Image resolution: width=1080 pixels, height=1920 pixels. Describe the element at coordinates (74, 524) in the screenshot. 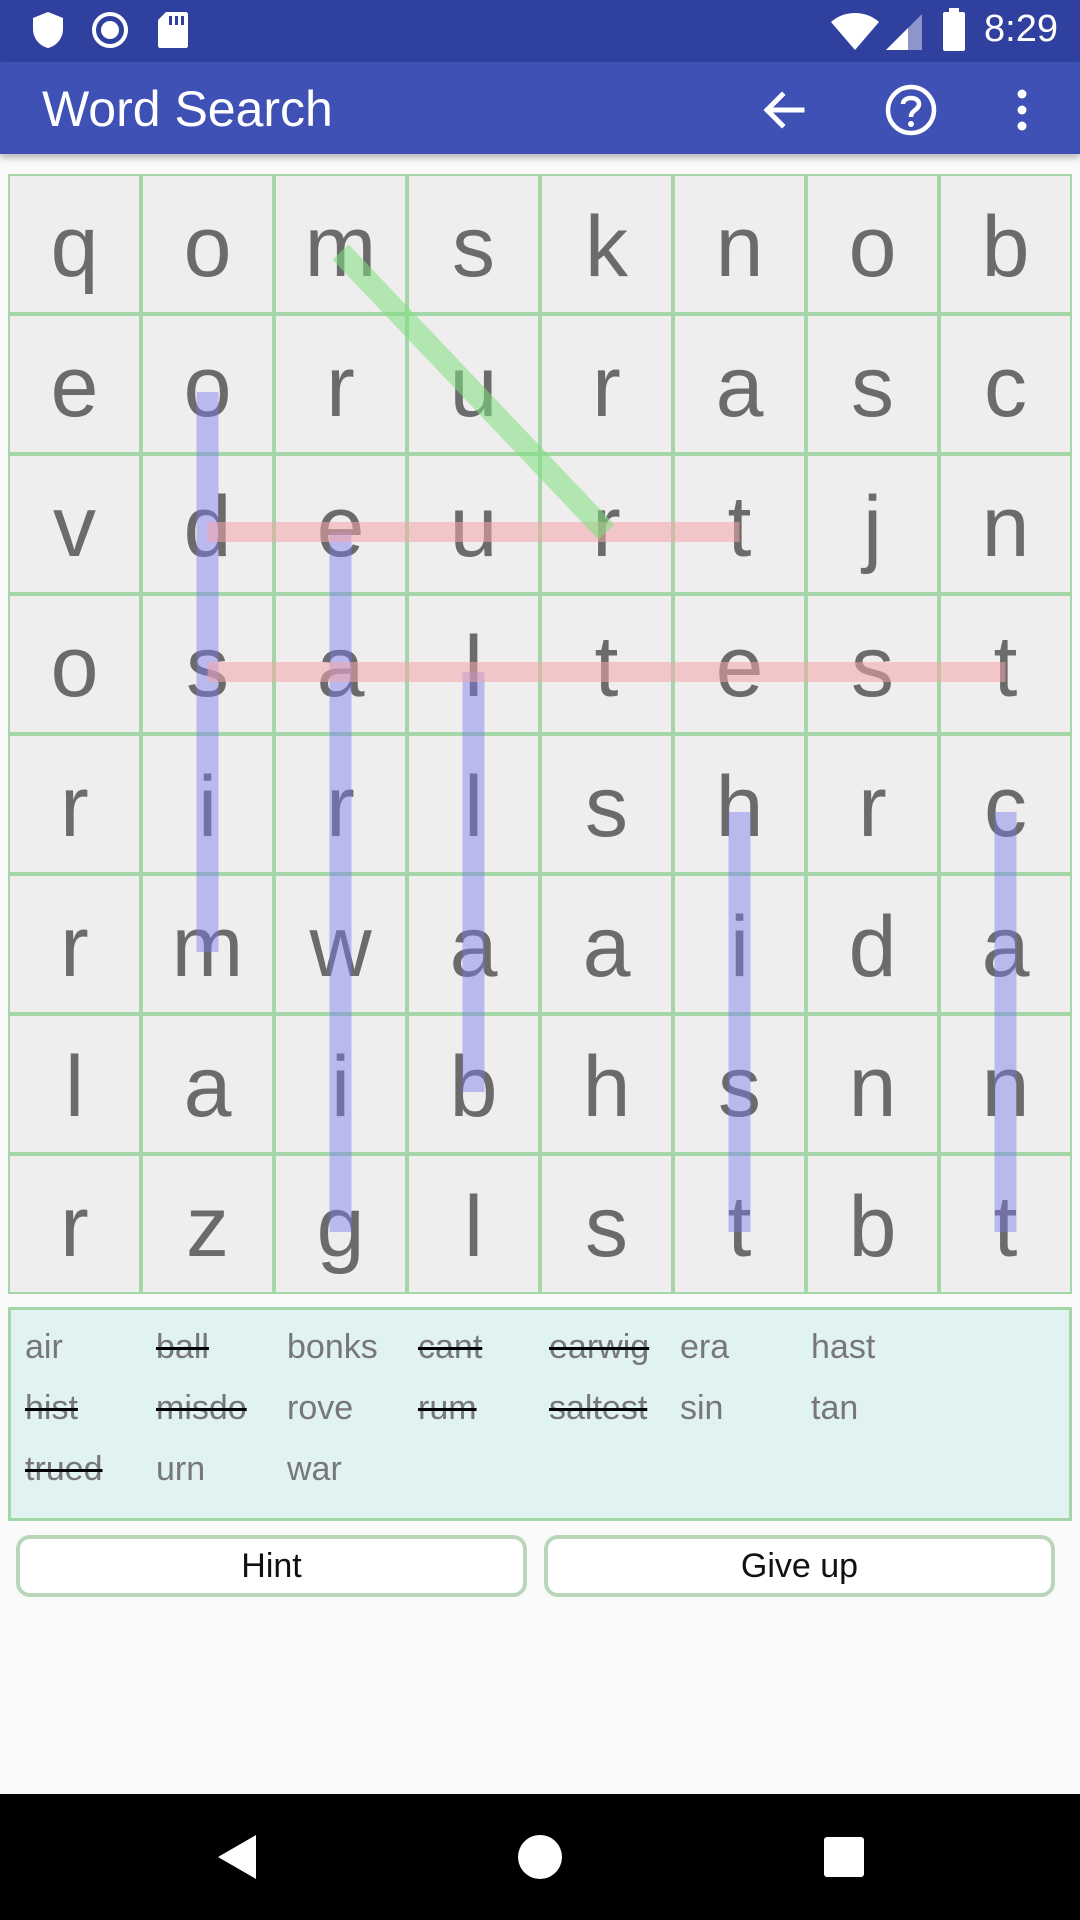

I see `grid-cell: v` at that location.